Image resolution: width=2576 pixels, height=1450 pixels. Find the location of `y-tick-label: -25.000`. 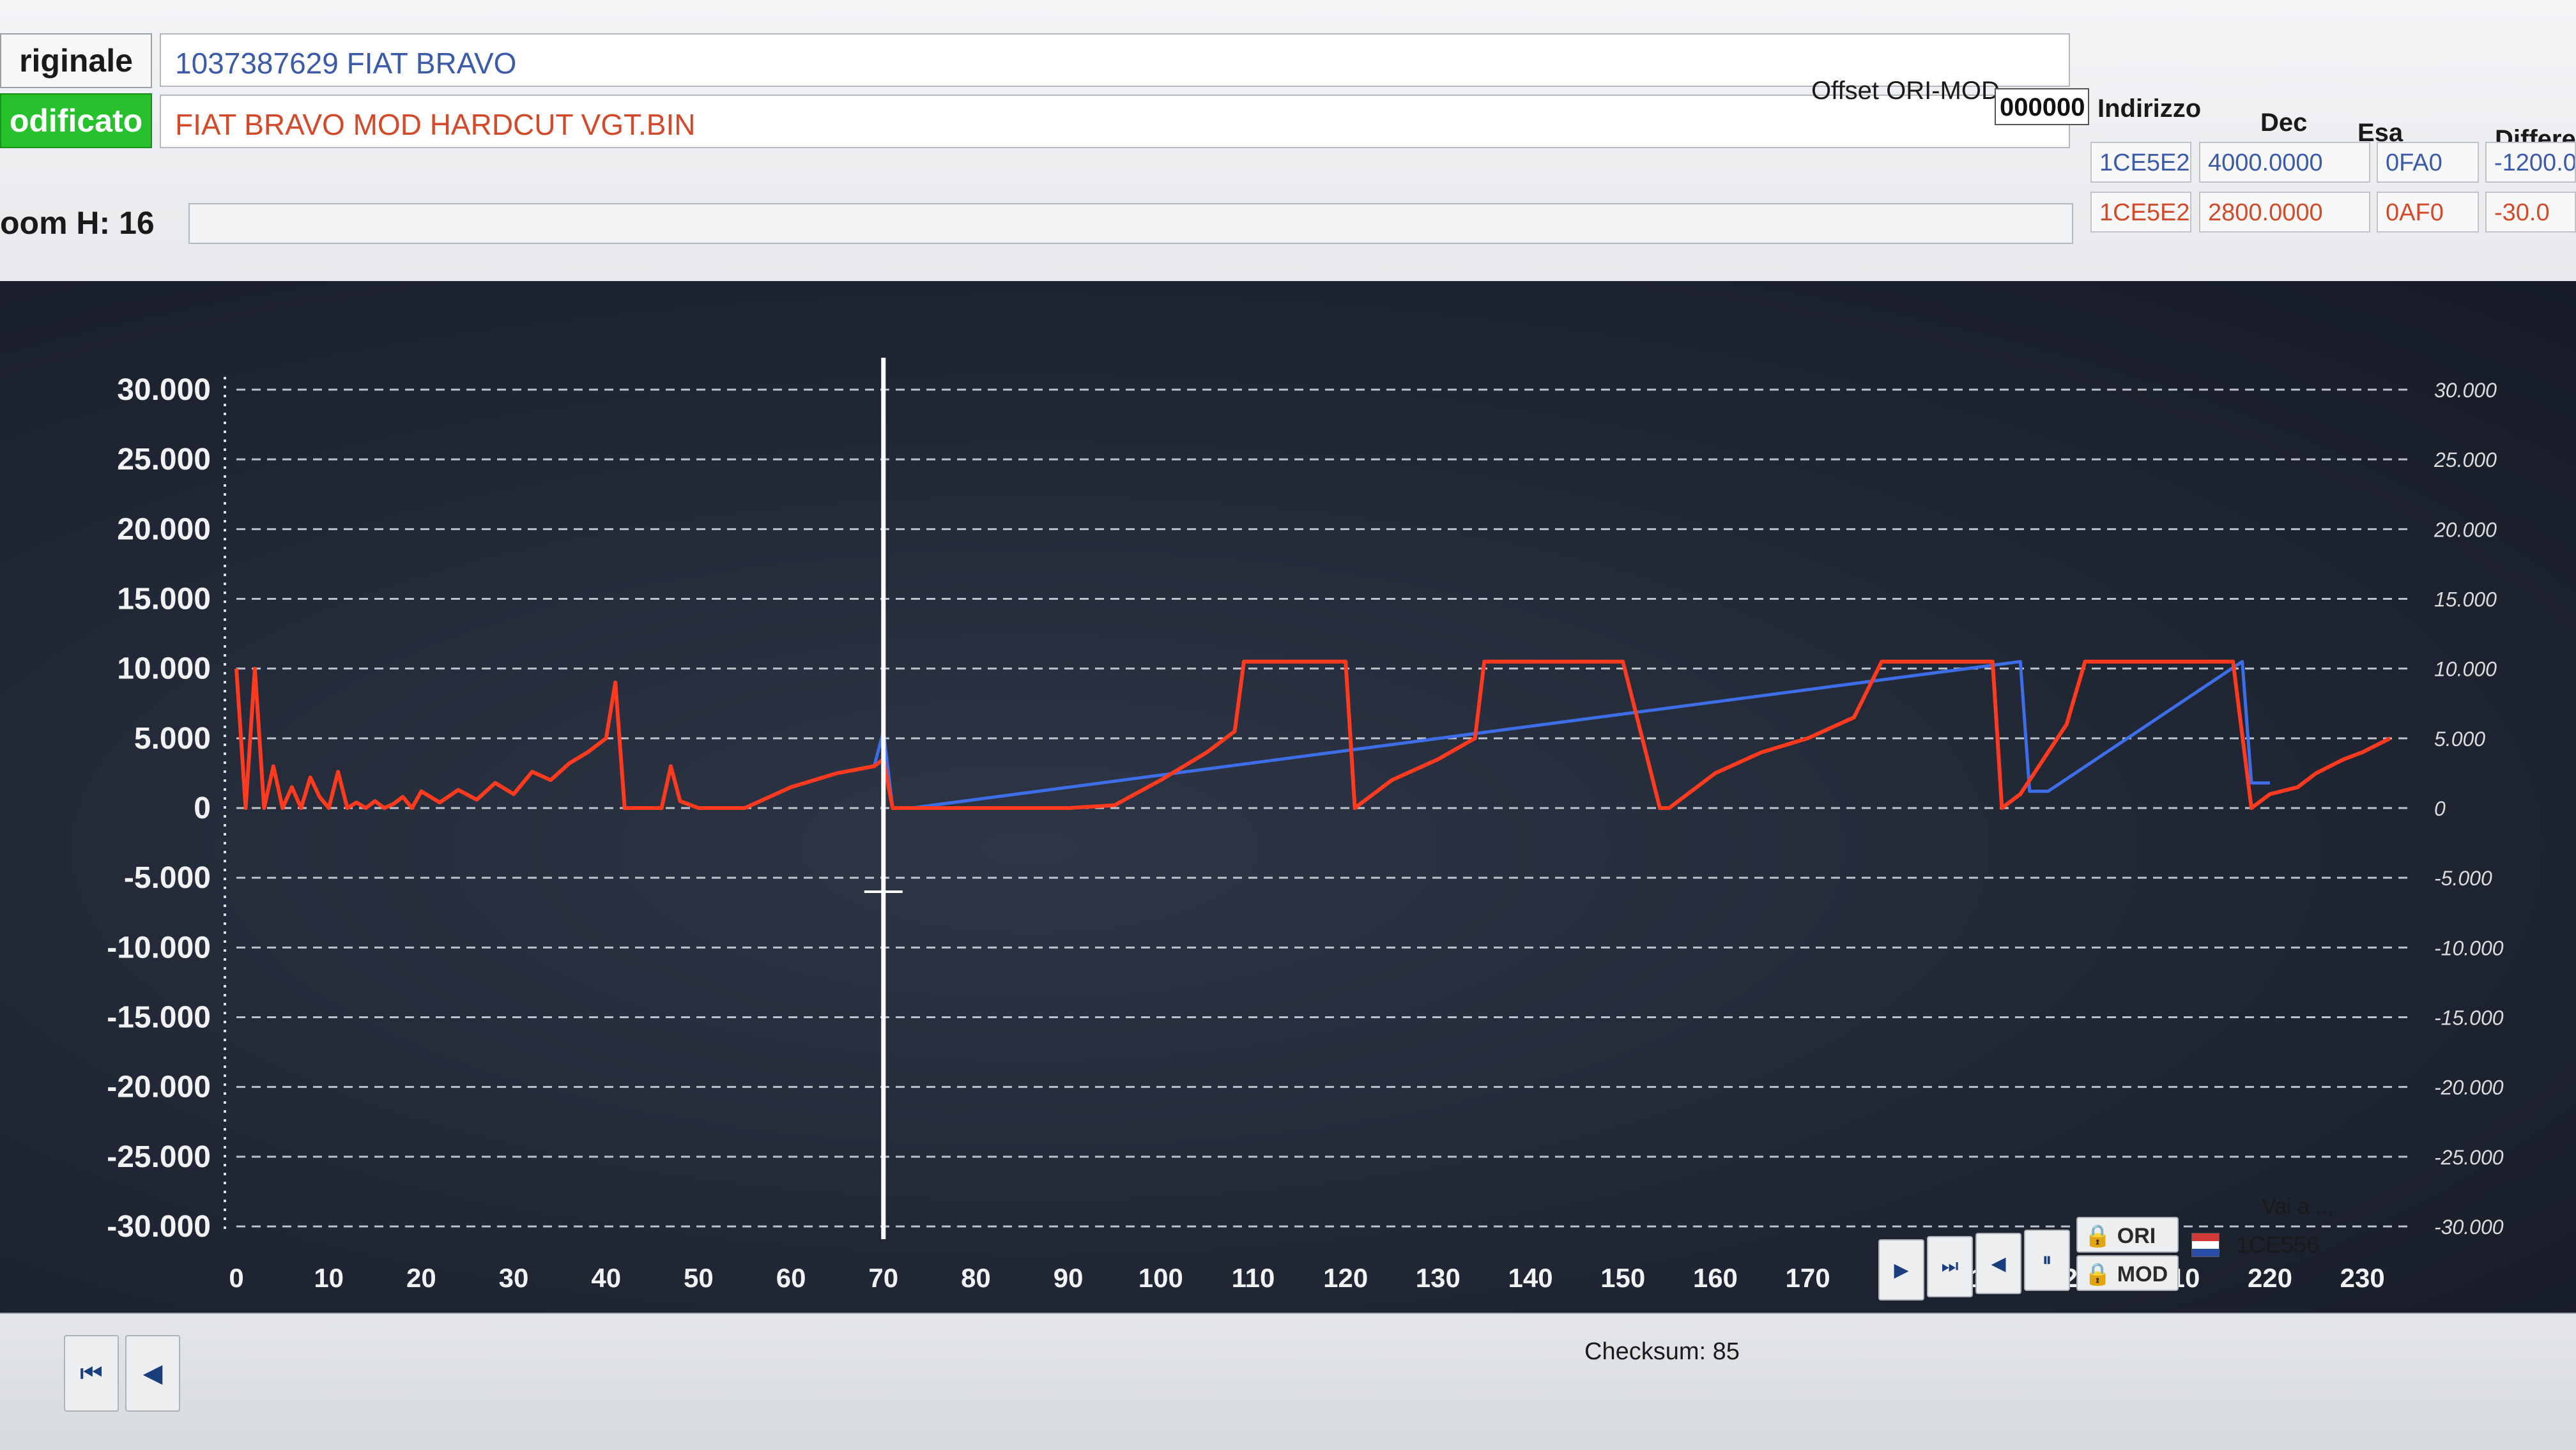

y-tick-label: -25.000 is located at coordinates (159, 1157).